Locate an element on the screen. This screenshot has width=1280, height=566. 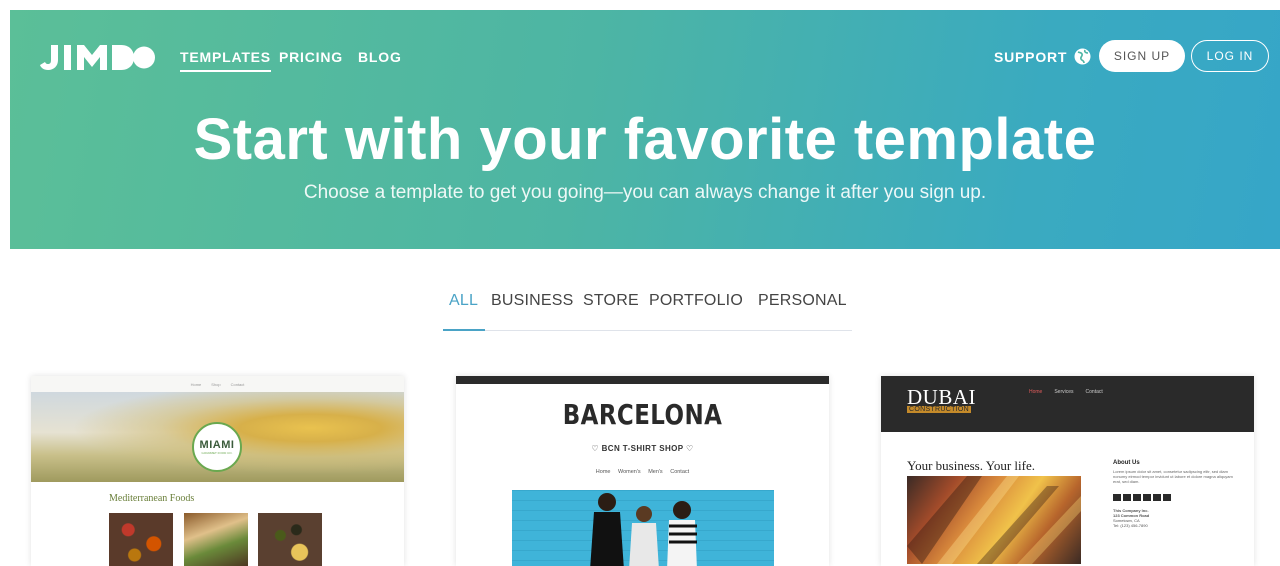
dubai-tag: CONSTRUCTION is located at coordinates (939, 409).